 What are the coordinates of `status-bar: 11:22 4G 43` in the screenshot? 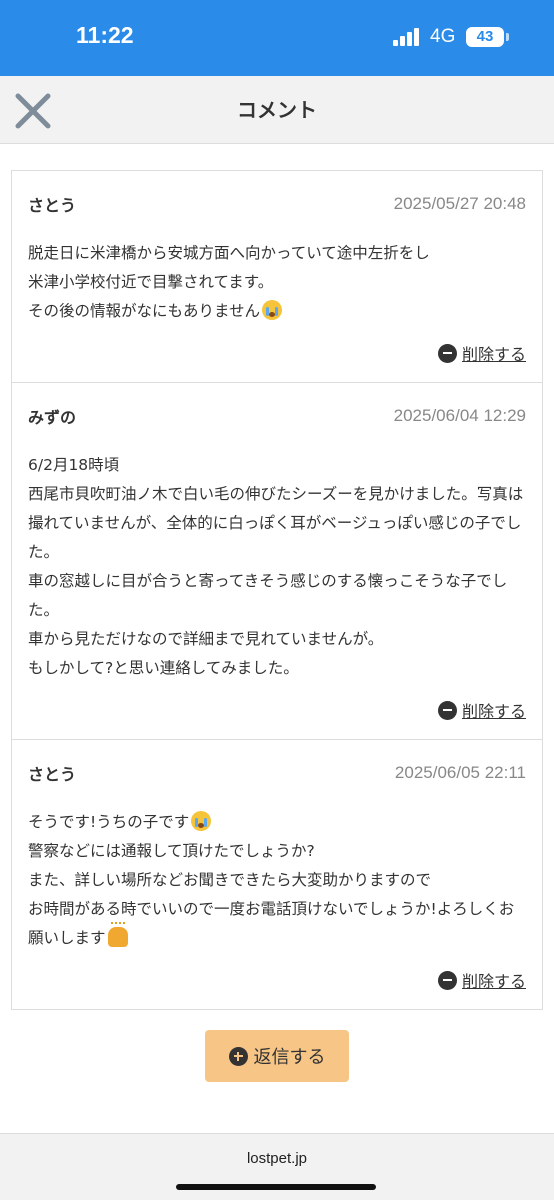 It's located at (277, 38).